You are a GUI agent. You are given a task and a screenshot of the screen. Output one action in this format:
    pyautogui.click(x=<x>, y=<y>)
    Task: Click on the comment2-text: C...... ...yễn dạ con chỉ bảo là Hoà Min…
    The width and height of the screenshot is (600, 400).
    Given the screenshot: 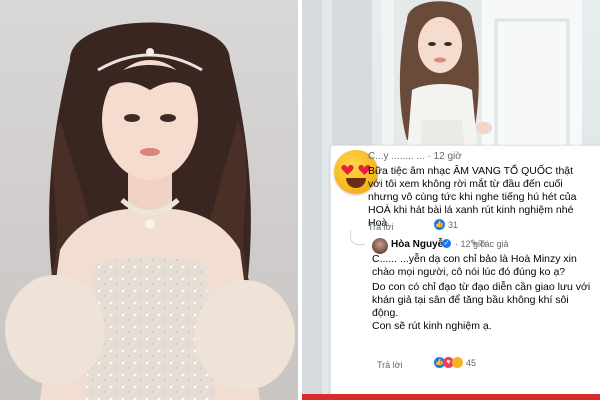 What is the action you would take?
    pyautogui.click(x=482, y=293)
    